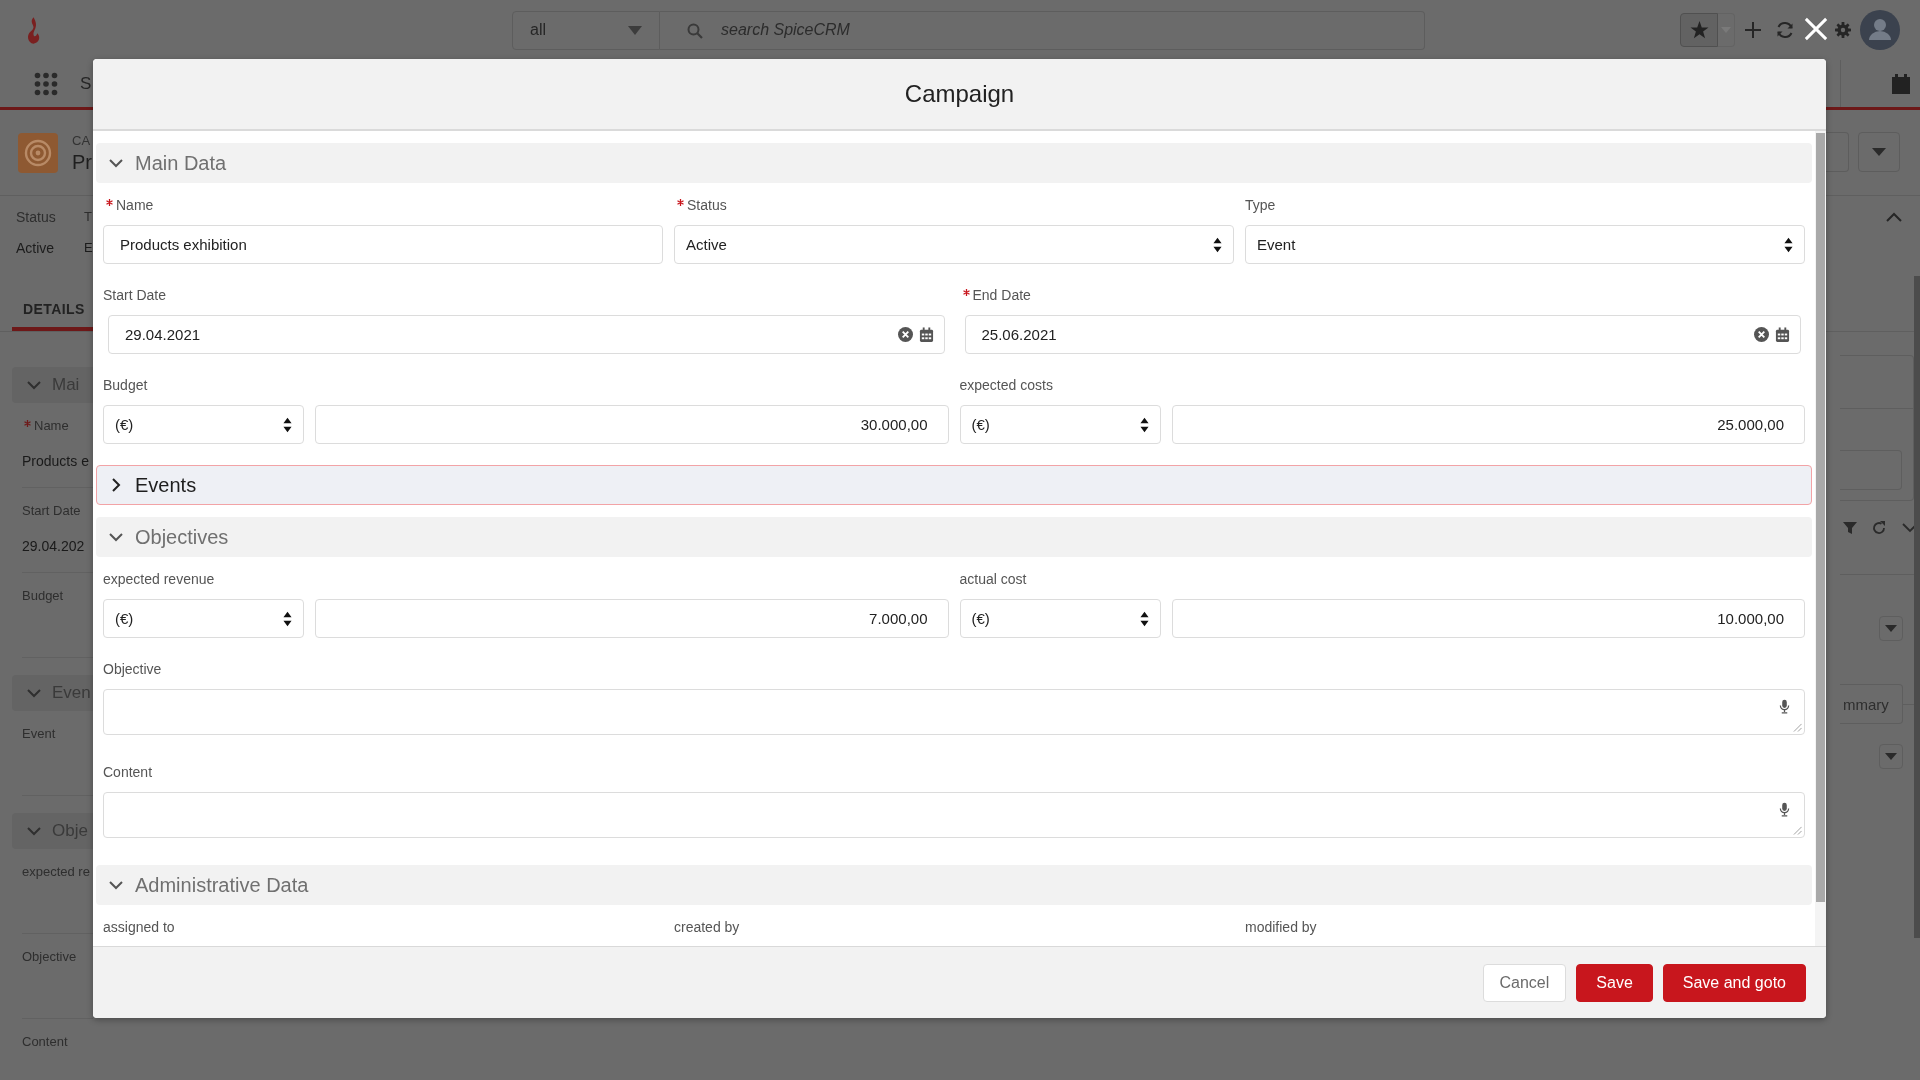 The height and width of the screenshot is (1080, 1920). What do you see at coordinates (82, 141) in the screenshot?
I see `module-label: CA` at bounding box center [82, 141].